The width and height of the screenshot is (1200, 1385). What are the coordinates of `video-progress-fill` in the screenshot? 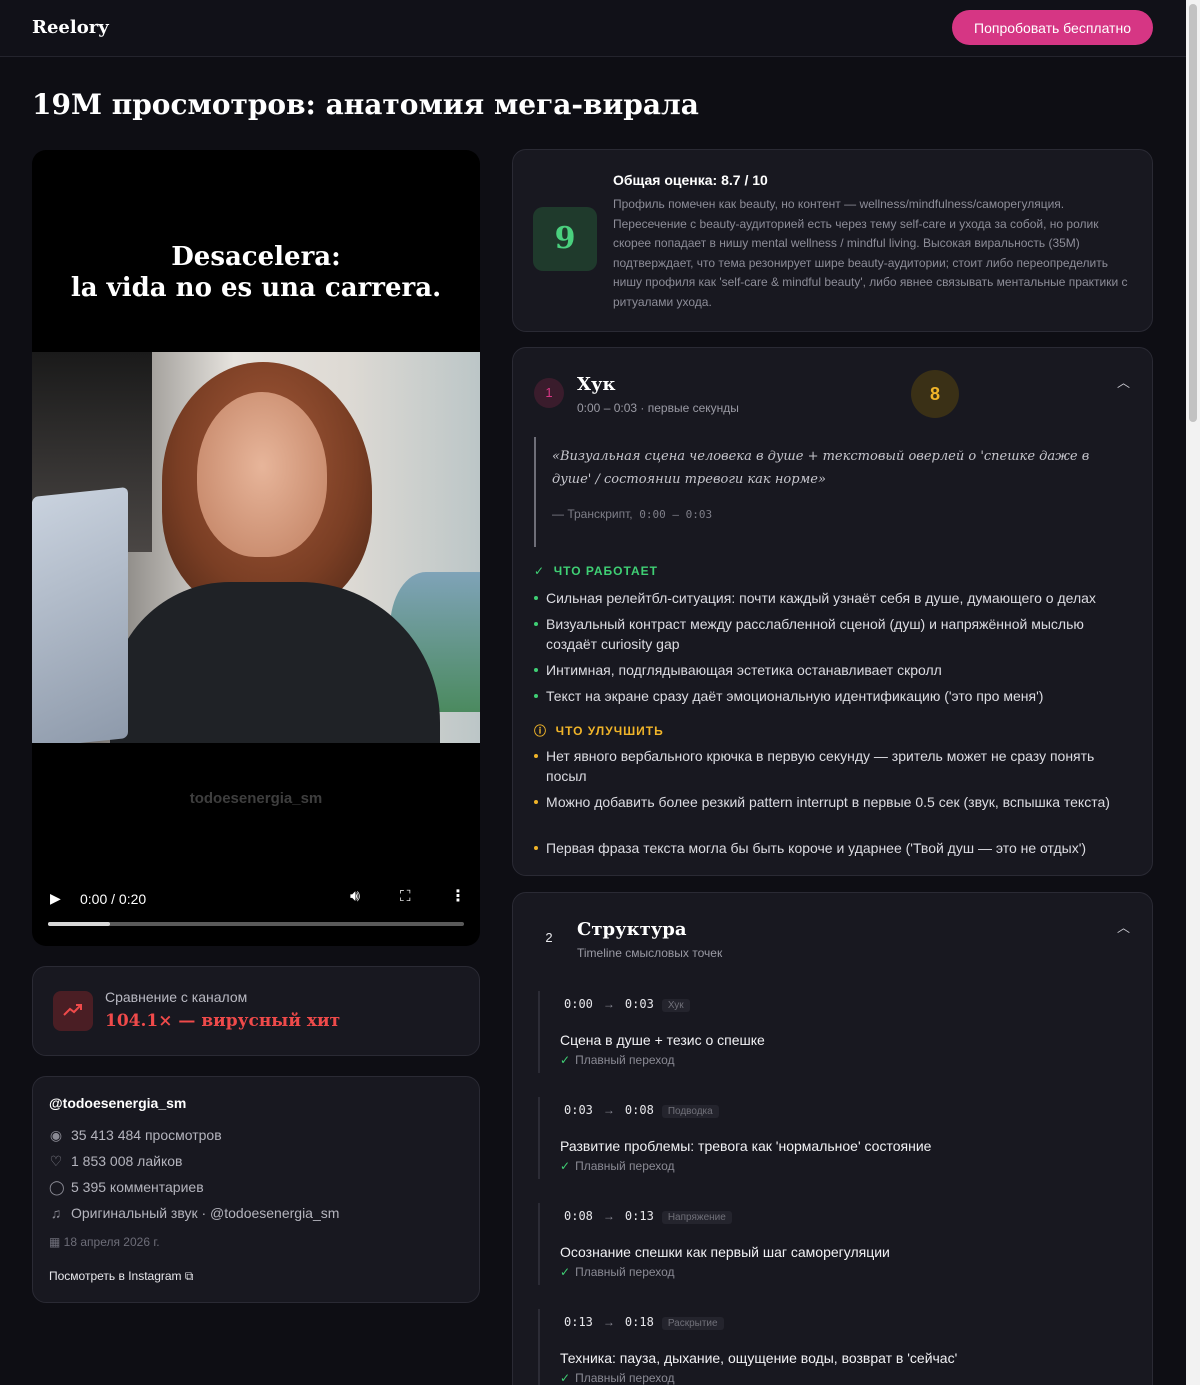 It's located at (79, 924).